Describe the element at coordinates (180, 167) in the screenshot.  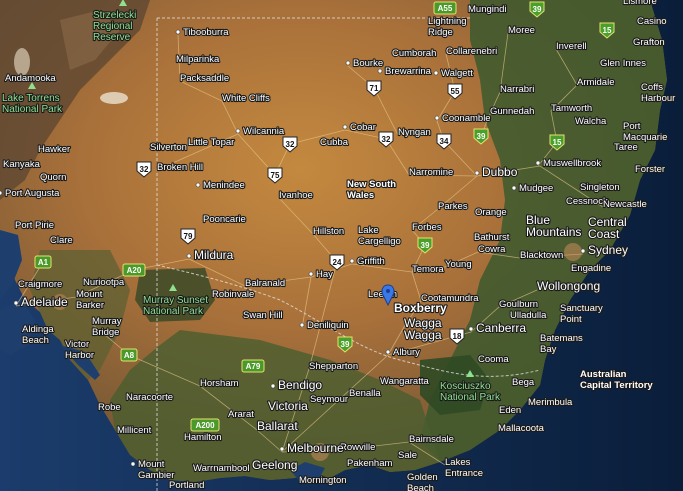
I see `place-label-broken-hill: Broken Hill` at that location.